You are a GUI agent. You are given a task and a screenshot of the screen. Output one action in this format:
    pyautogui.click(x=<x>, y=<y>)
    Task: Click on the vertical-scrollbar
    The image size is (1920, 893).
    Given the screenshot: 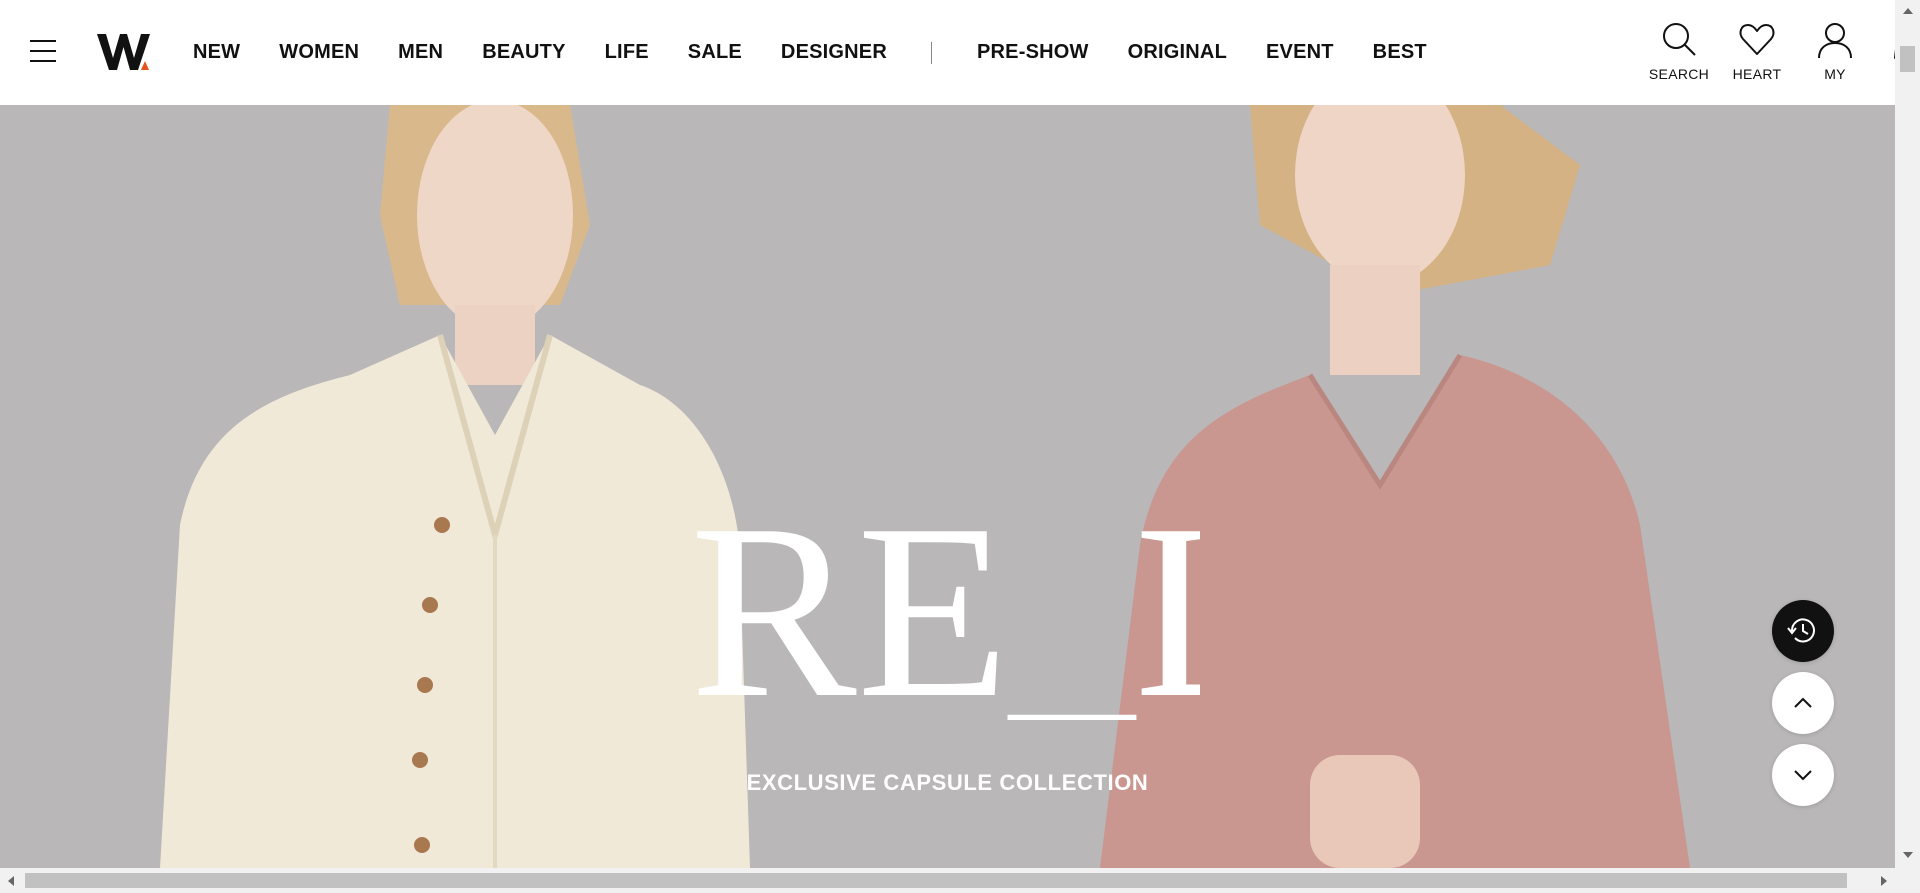 What is the action you would take?
    pyautogui.click(x=1907, y=434)
    